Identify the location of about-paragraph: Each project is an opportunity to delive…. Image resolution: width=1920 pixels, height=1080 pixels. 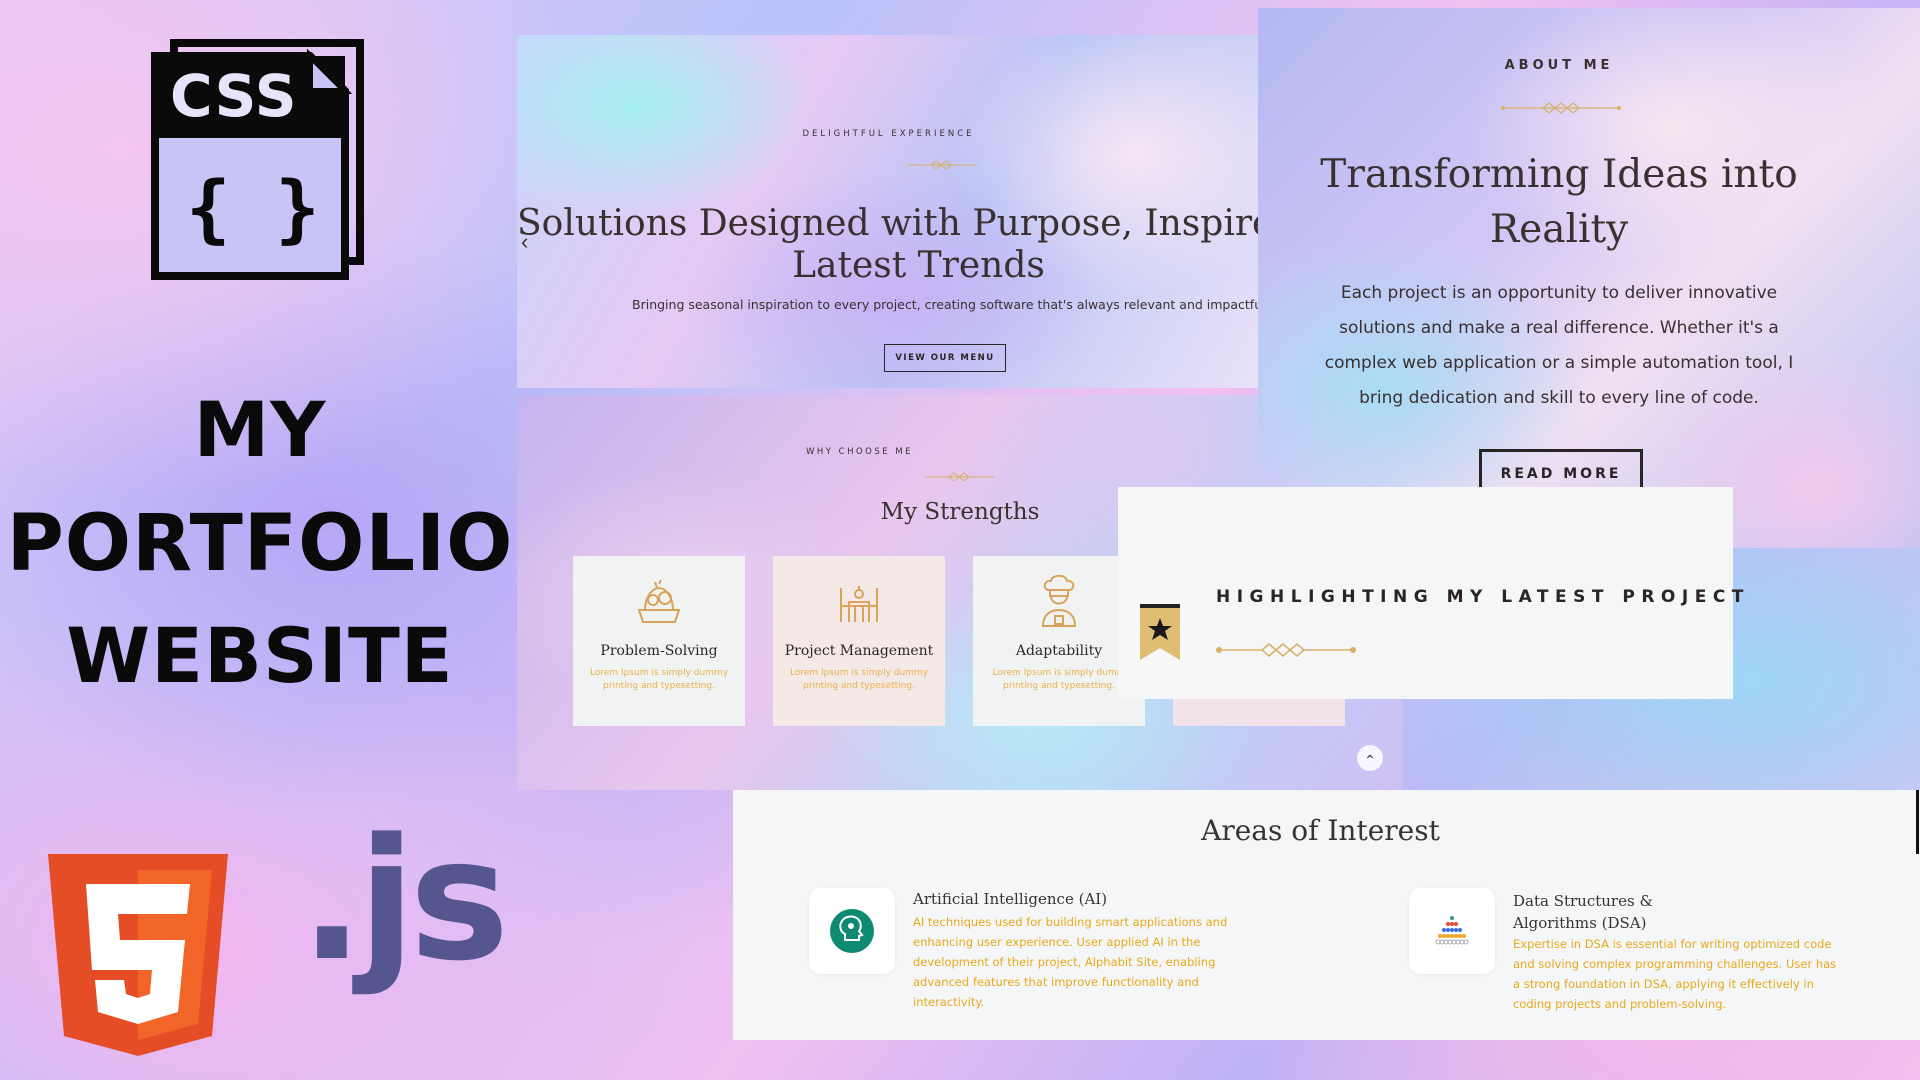
(1559, 345).